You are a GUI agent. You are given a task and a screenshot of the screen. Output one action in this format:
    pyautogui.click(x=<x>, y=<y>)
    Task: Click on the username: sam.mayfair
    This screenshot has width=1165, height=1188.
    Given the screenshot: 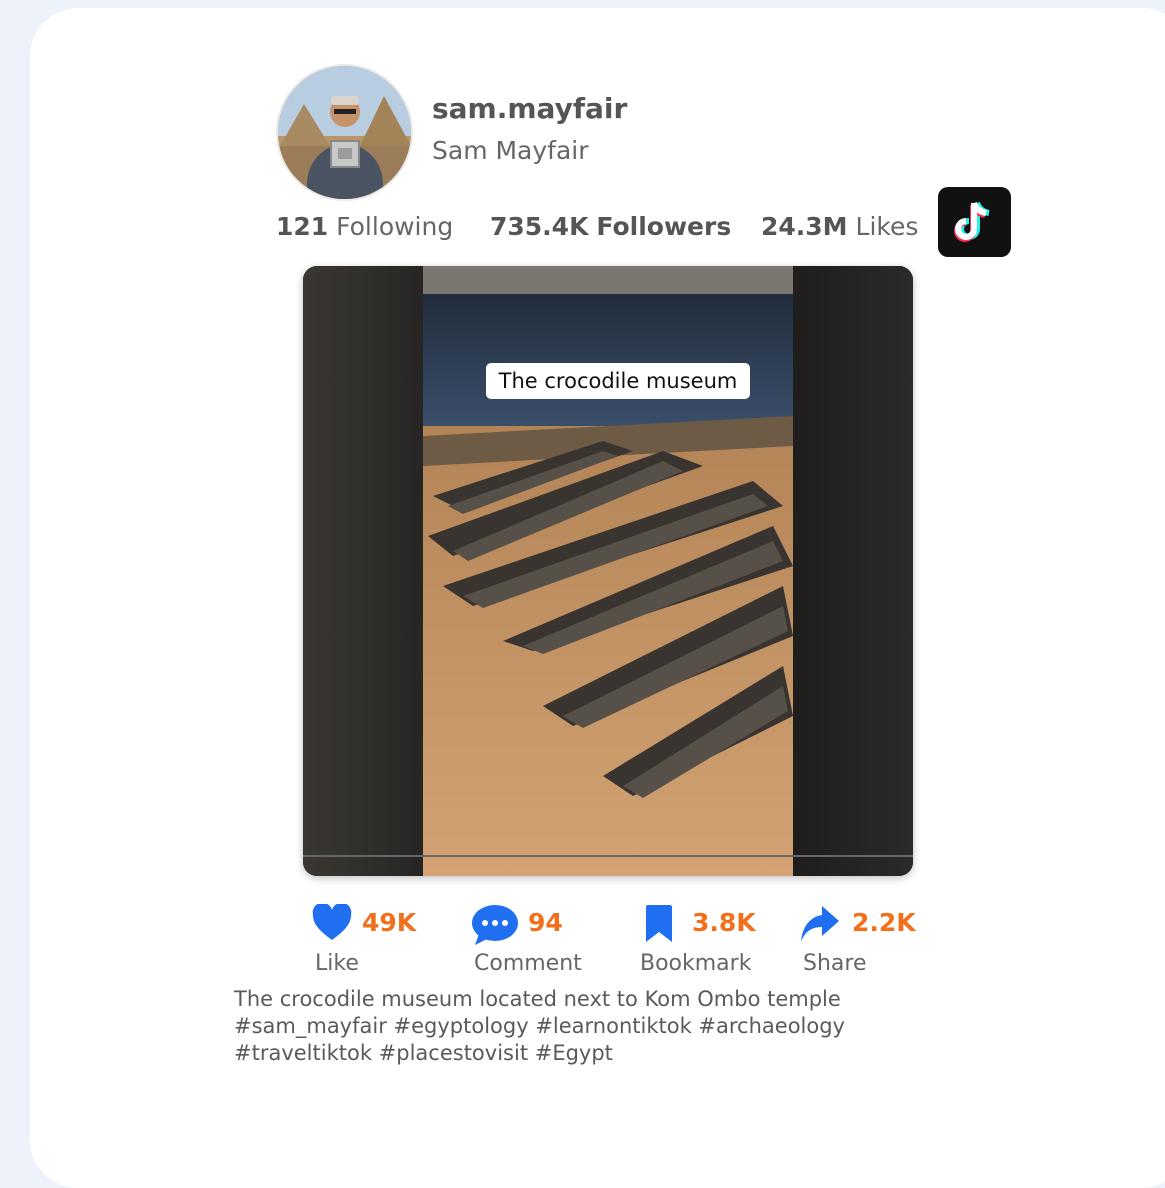 What is the action you would take?
    pyautogui.click(x=529, y=108)
    